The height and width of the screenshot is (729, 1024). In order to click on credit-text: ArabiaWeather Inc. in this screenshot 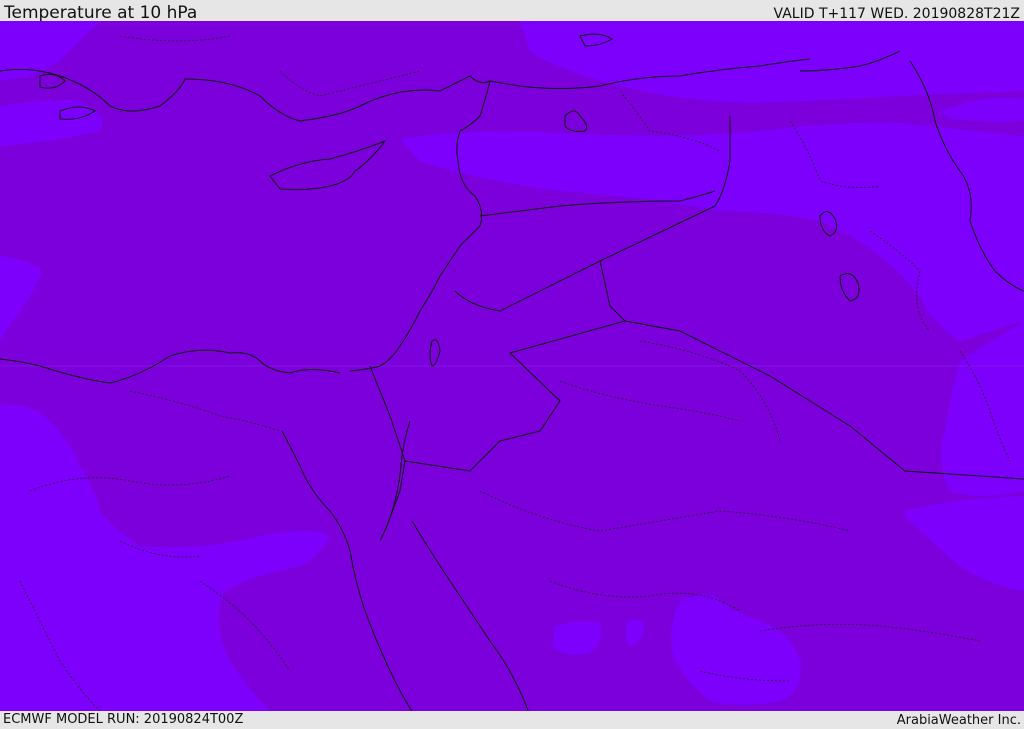, I will do `click(958, 720)`.